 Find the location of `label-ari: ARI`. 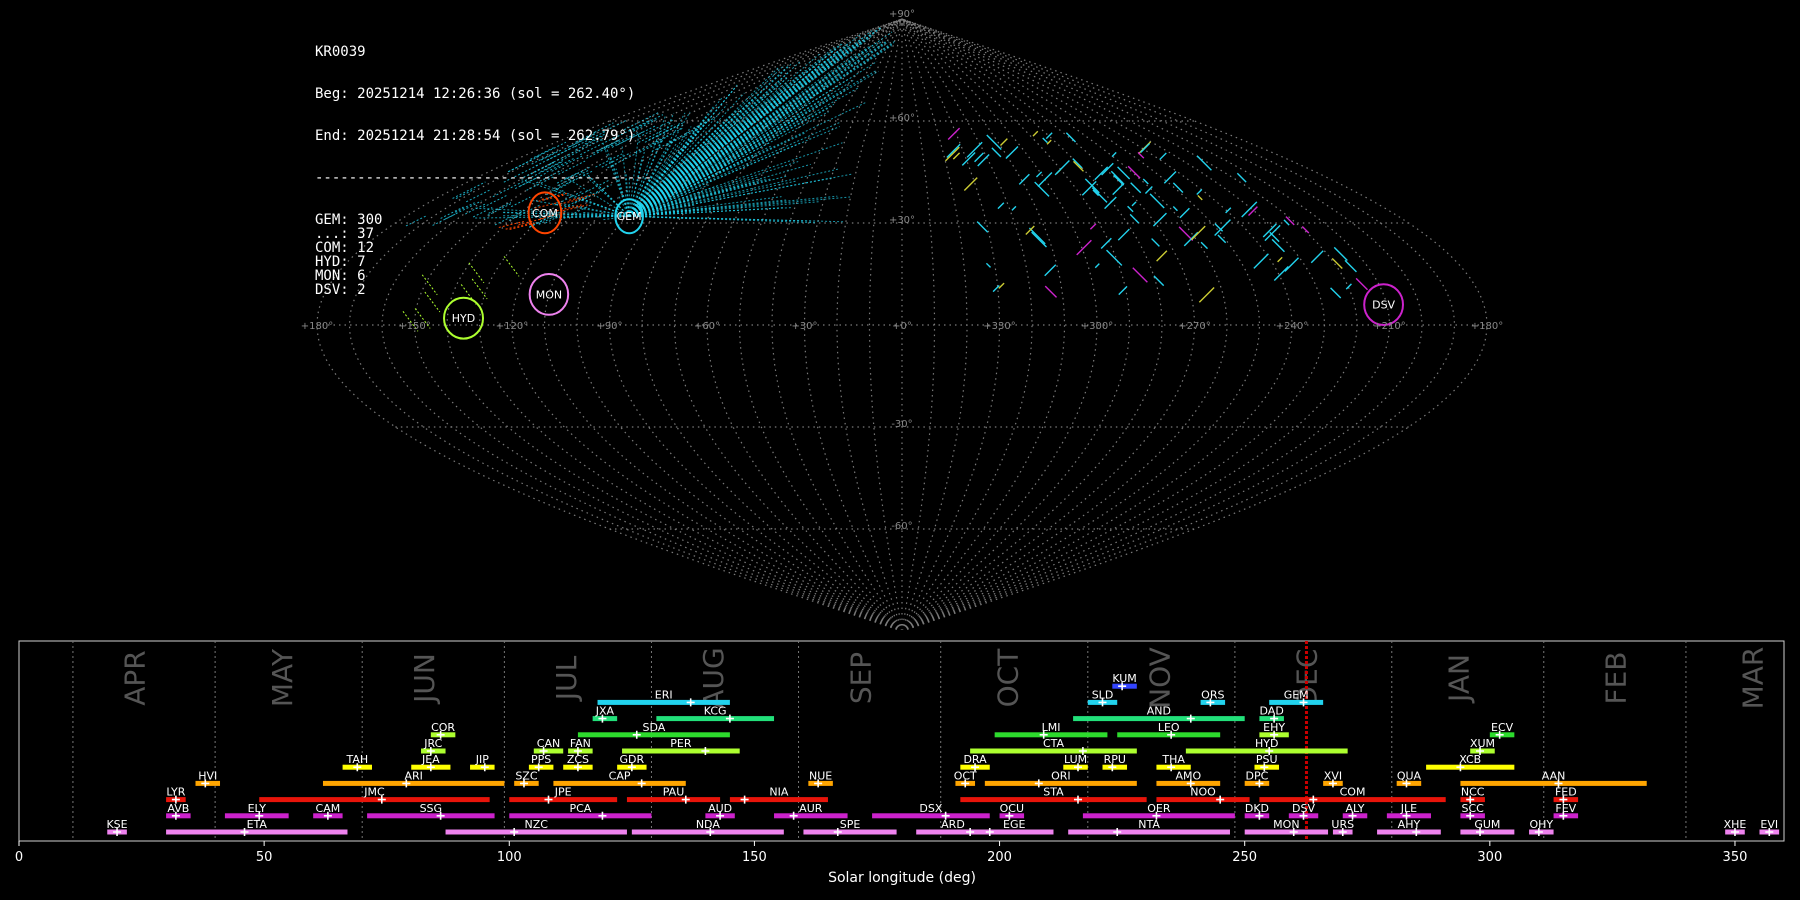

label-ari: ARI is located at coordinates (413, 775).